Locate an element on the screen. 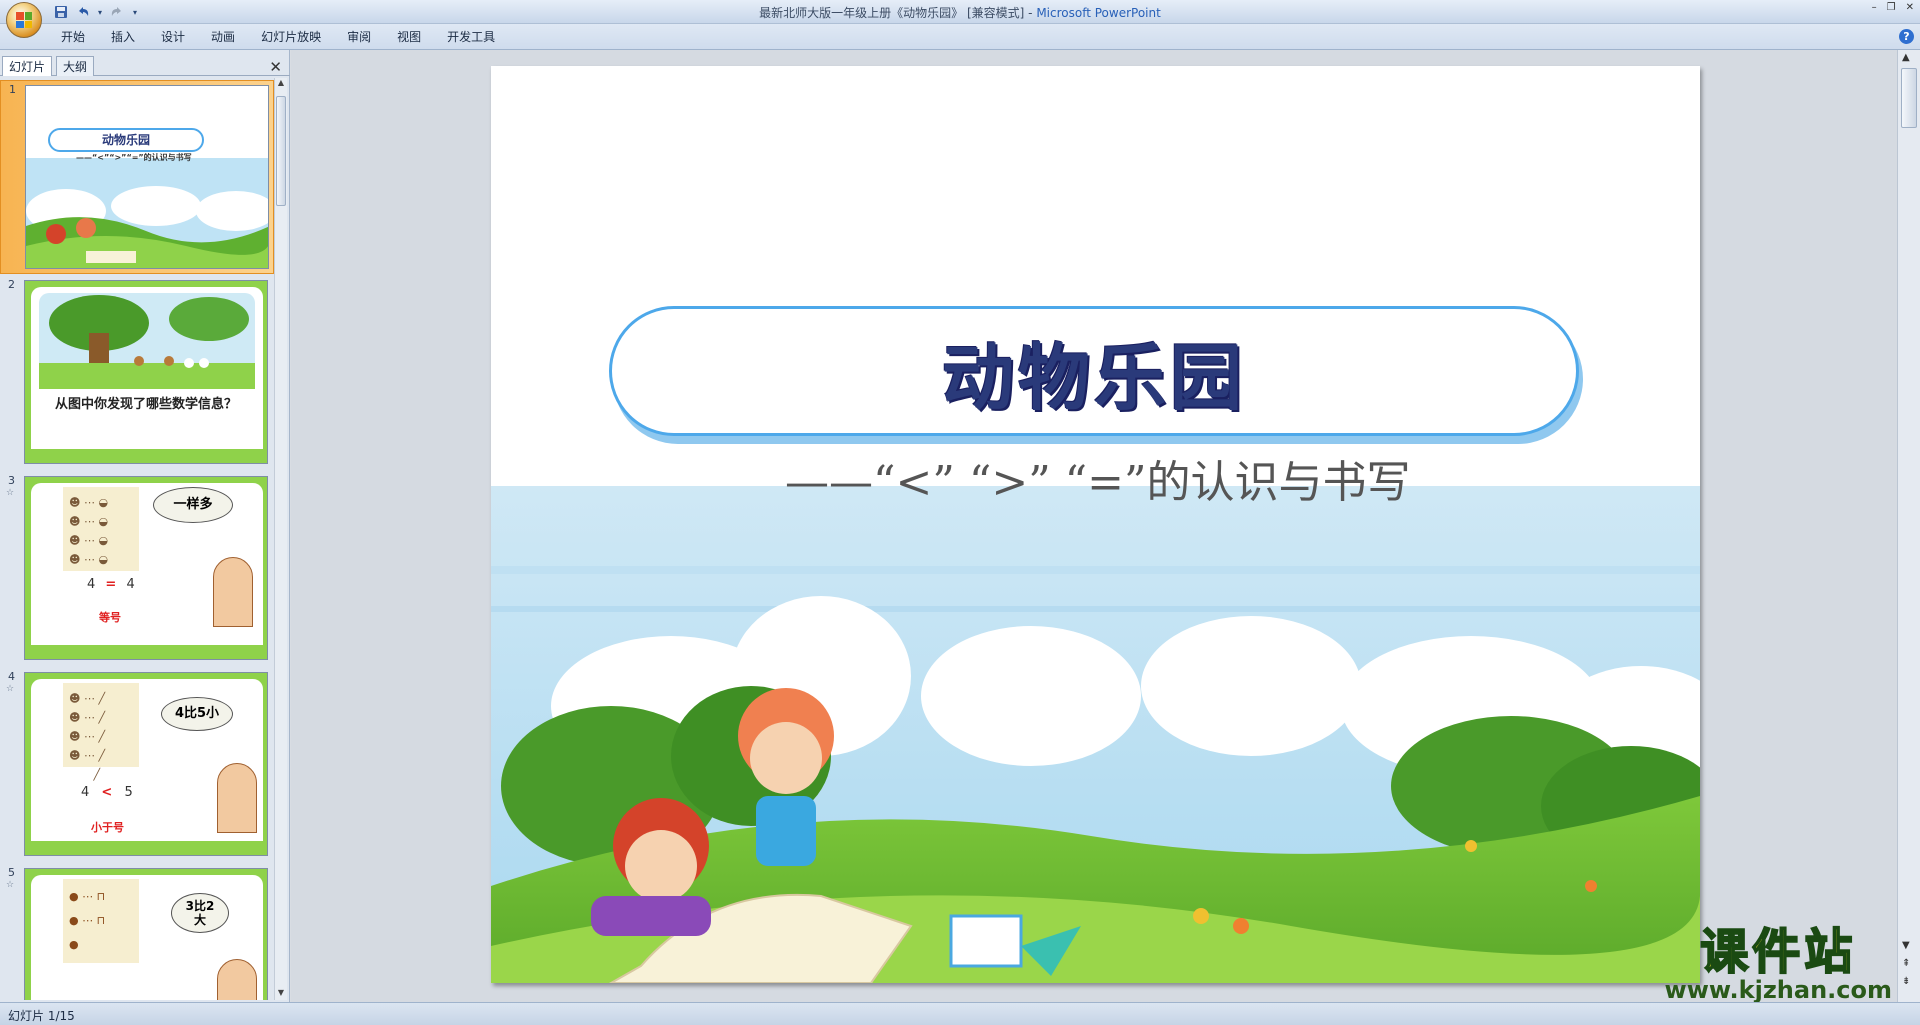 This screenshot has height=1025, width=1920. tab-review: 审阅 is located at coordinates (359, 37).